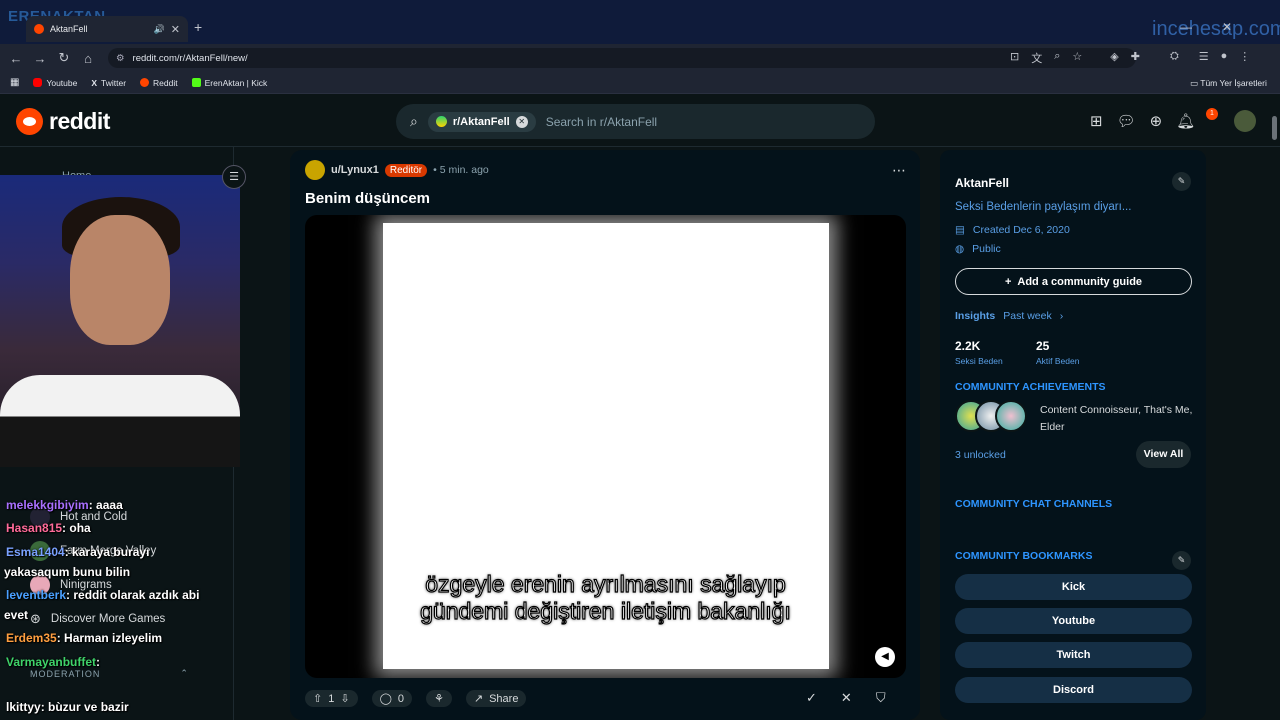 The width and height of the screenshot is (1280, 720). What do you see at coordinates (1245, 121) in the screenshot?
I see `user-avatar` at bounding box center [1245, 121].